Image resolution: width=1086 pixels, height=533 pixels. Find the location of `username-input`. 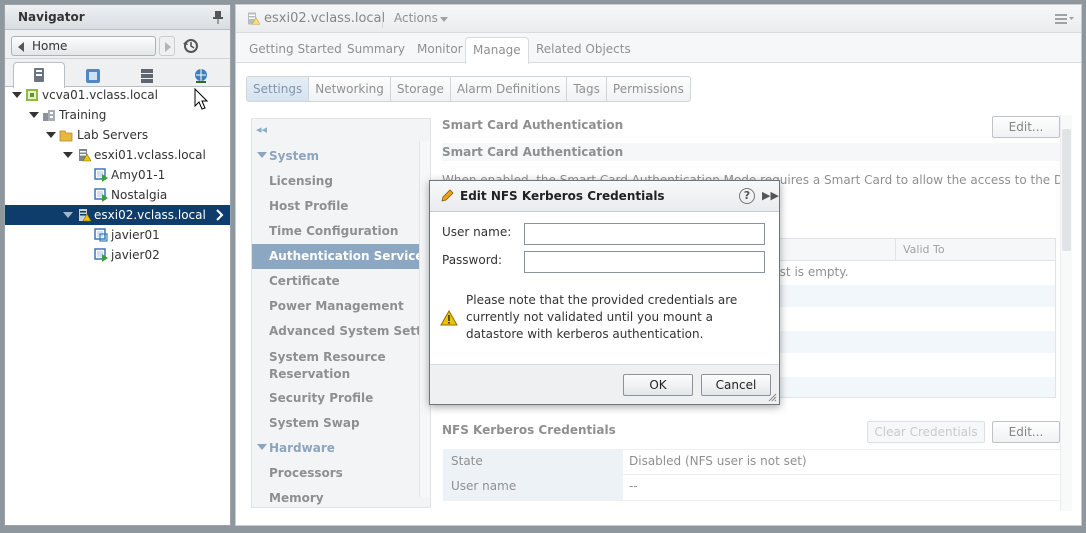

username-input is located at coordinates (644, 234).